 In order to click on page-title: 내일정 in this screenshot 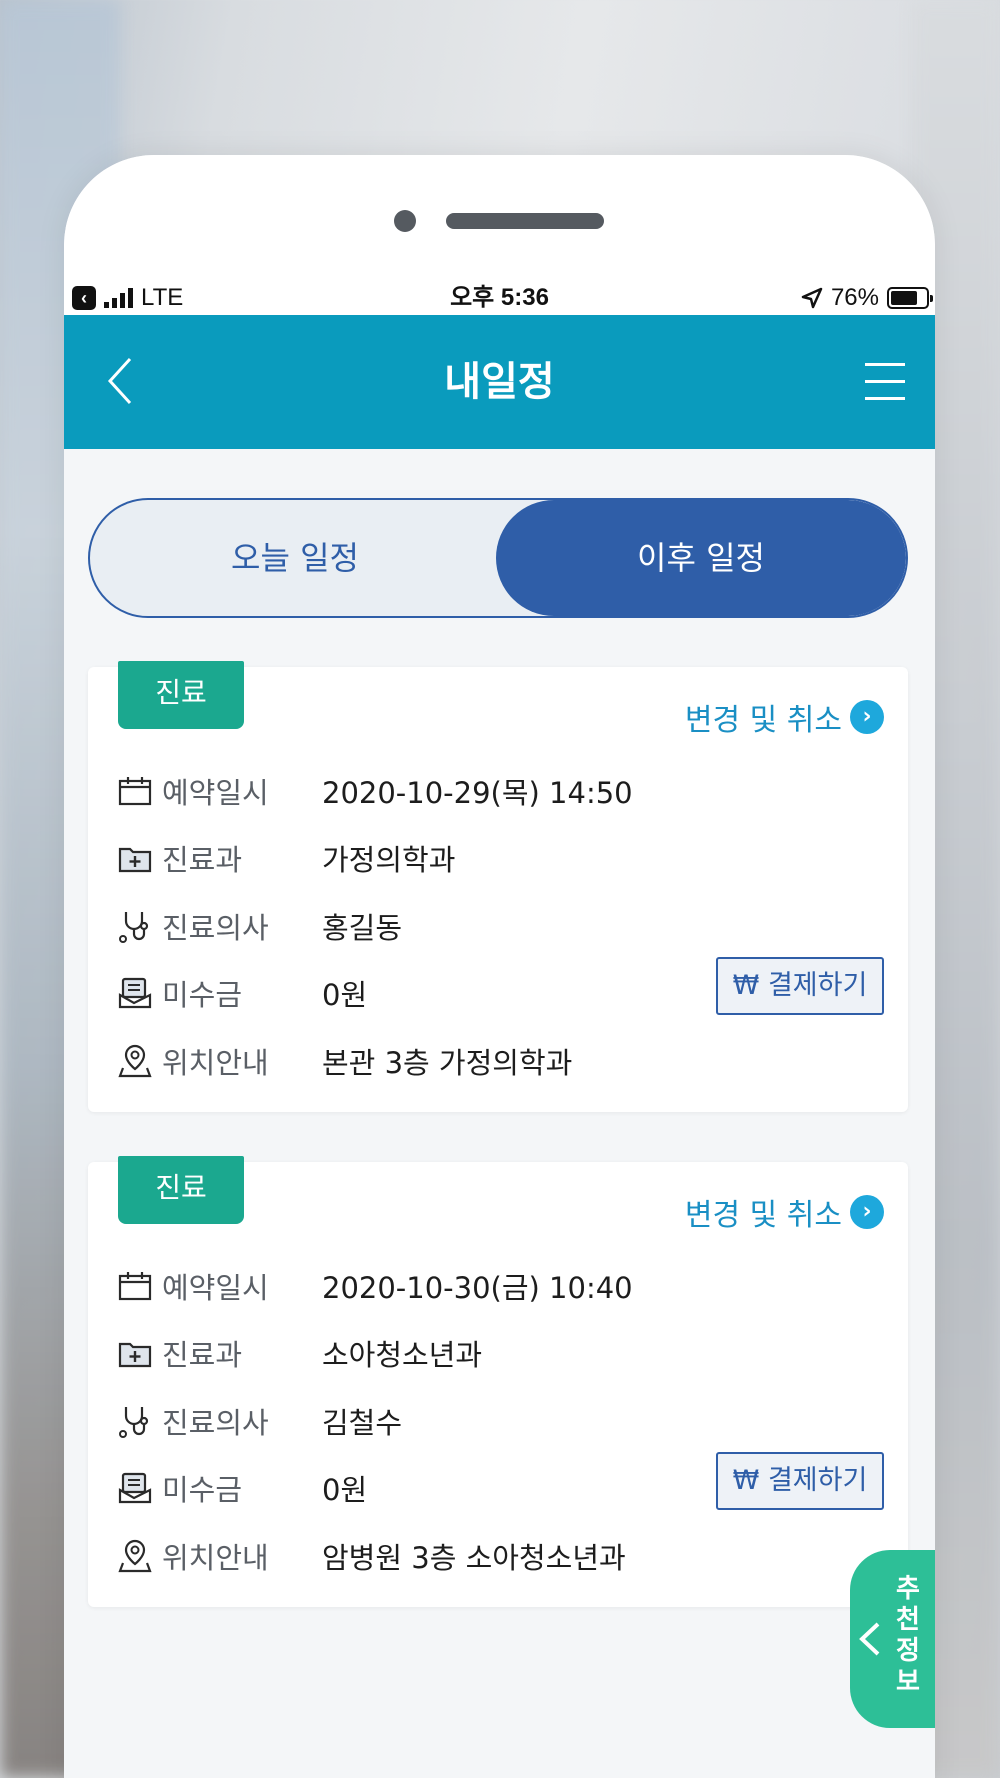, I will do `click(499, 382)`.